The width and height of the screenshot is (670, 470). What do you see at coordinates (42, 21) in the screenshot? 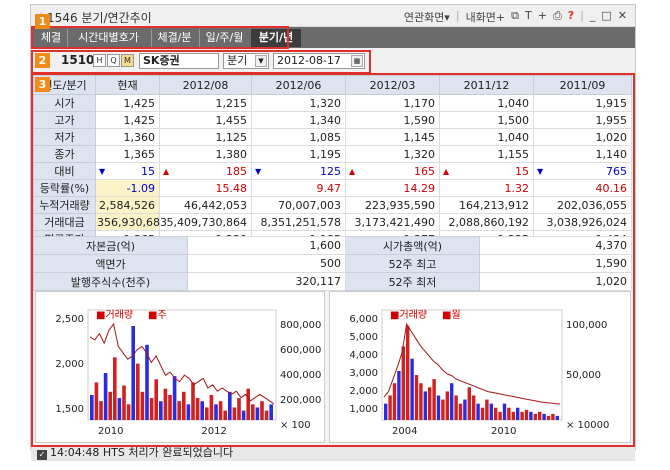
I see `badge-1: 1` at bounding box center [42, 21].